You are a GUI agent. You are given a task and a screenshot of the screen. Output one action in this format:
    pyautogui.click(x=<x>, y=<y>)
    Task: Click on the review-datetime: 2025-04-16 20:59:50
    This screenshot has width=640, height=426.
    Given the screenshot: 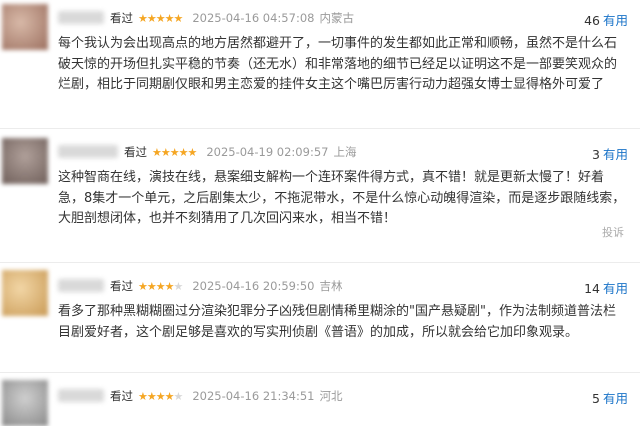 What is the action you would take?
    pyautogui.click(x=253, y=286)
    